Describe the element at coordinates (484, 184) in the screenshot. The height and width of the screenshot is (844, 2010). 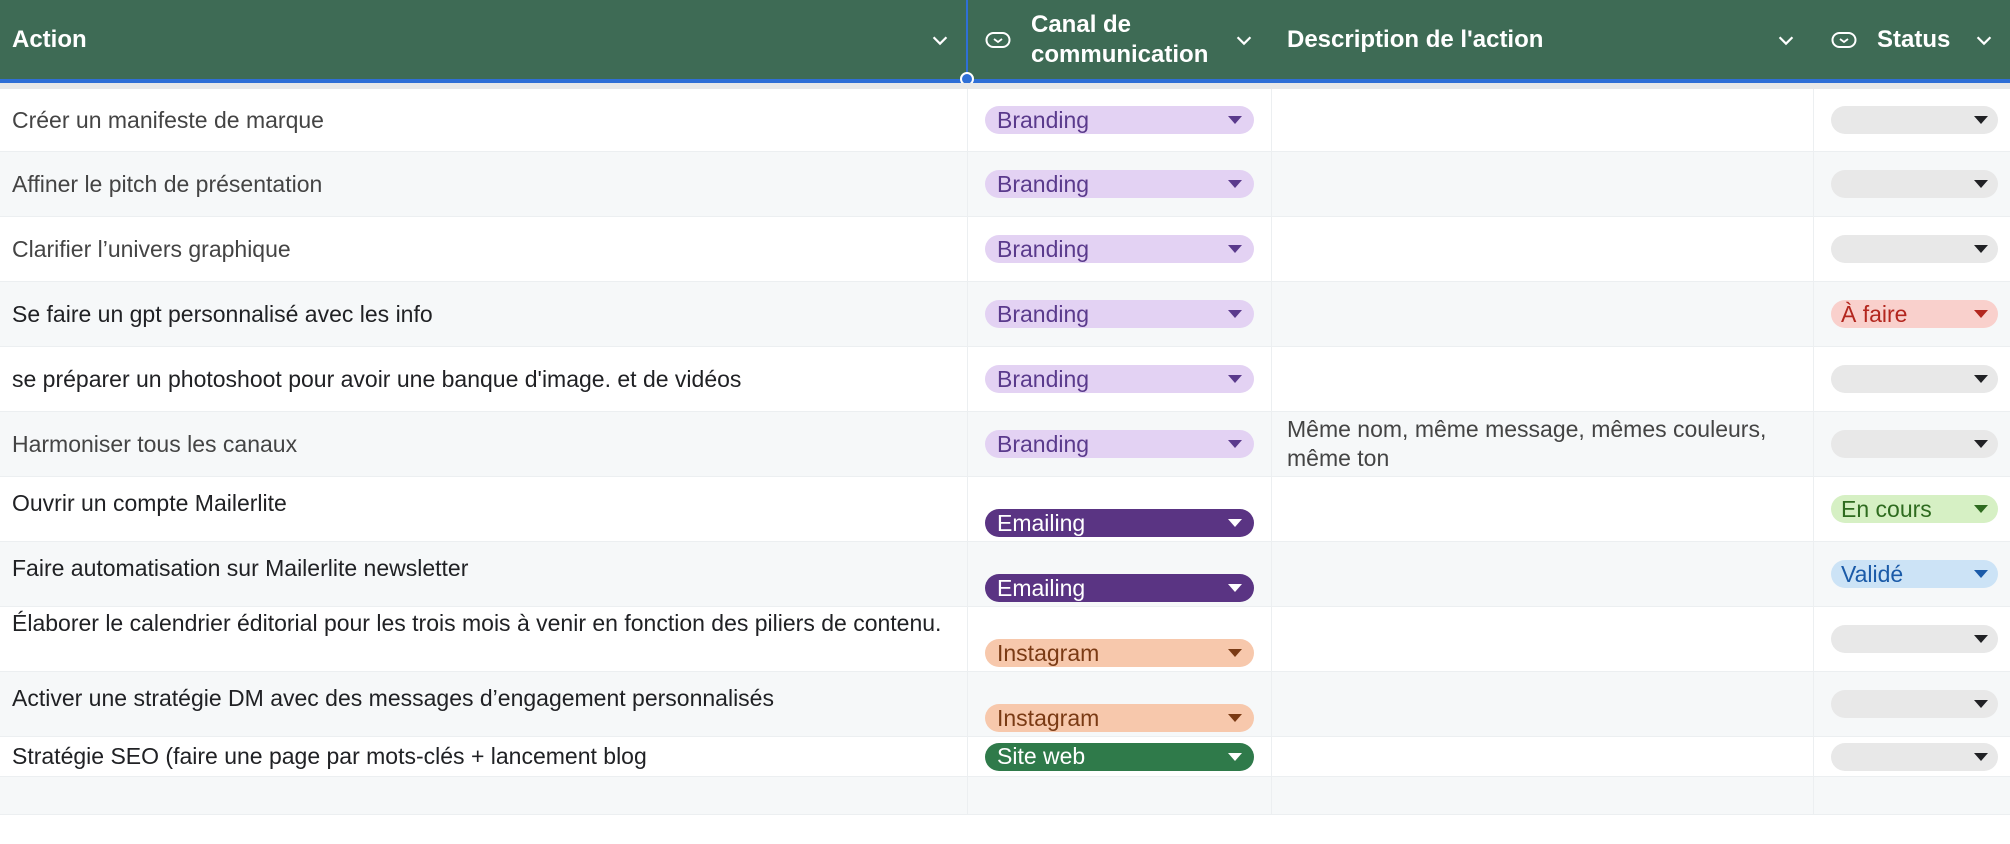
I see `cell-action: Affiner le pitch de présentation` at that location.